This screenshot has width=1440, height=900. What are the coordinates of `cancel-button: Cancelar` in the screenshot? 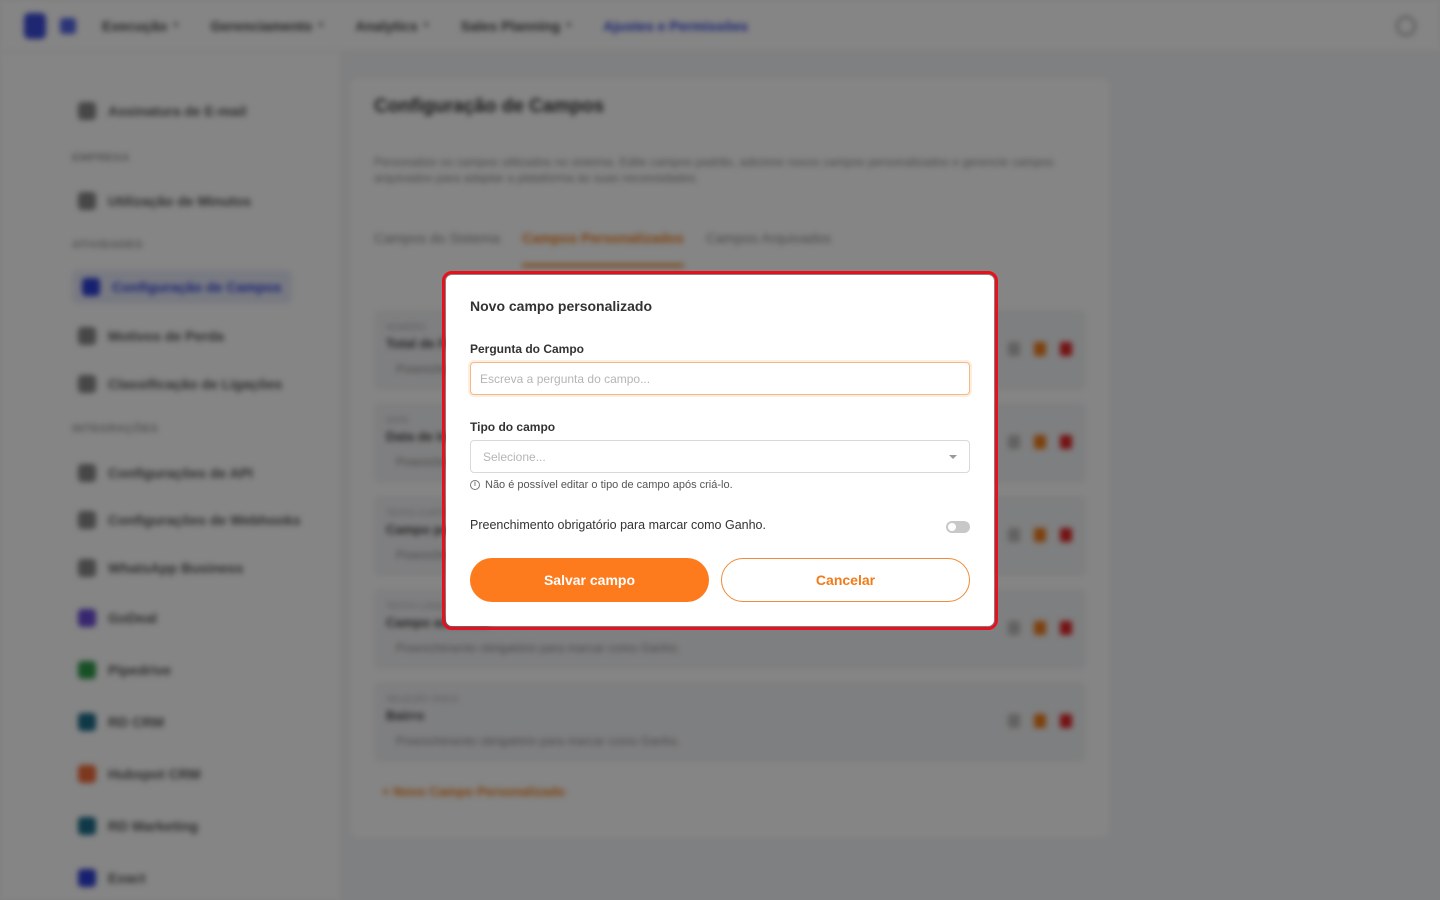 It's located at (845, 580).